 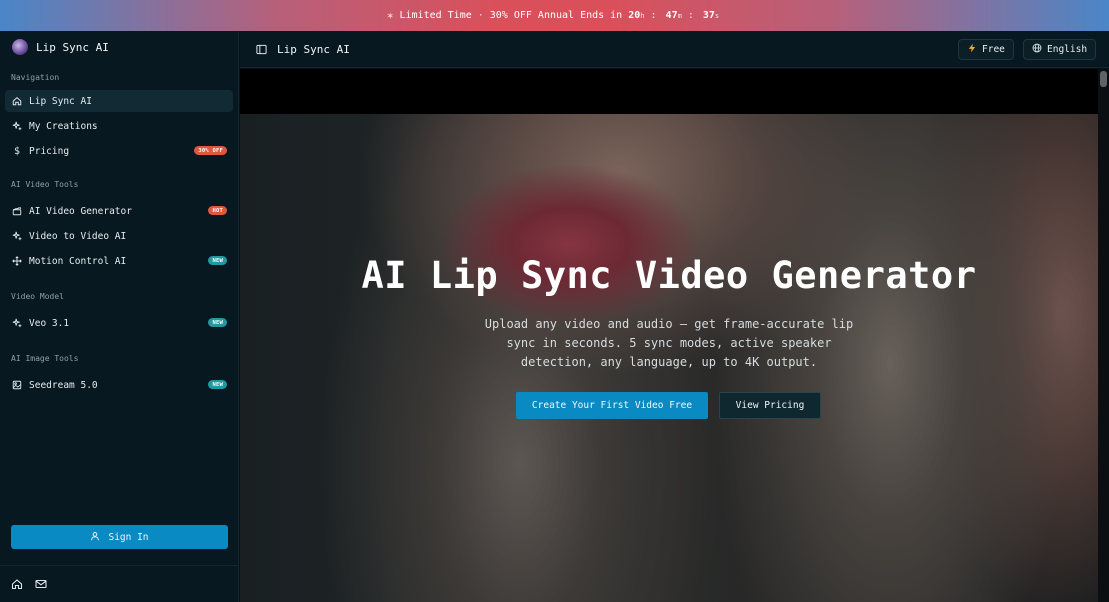 I want to click on user-icon, so click(x=95, y=537).